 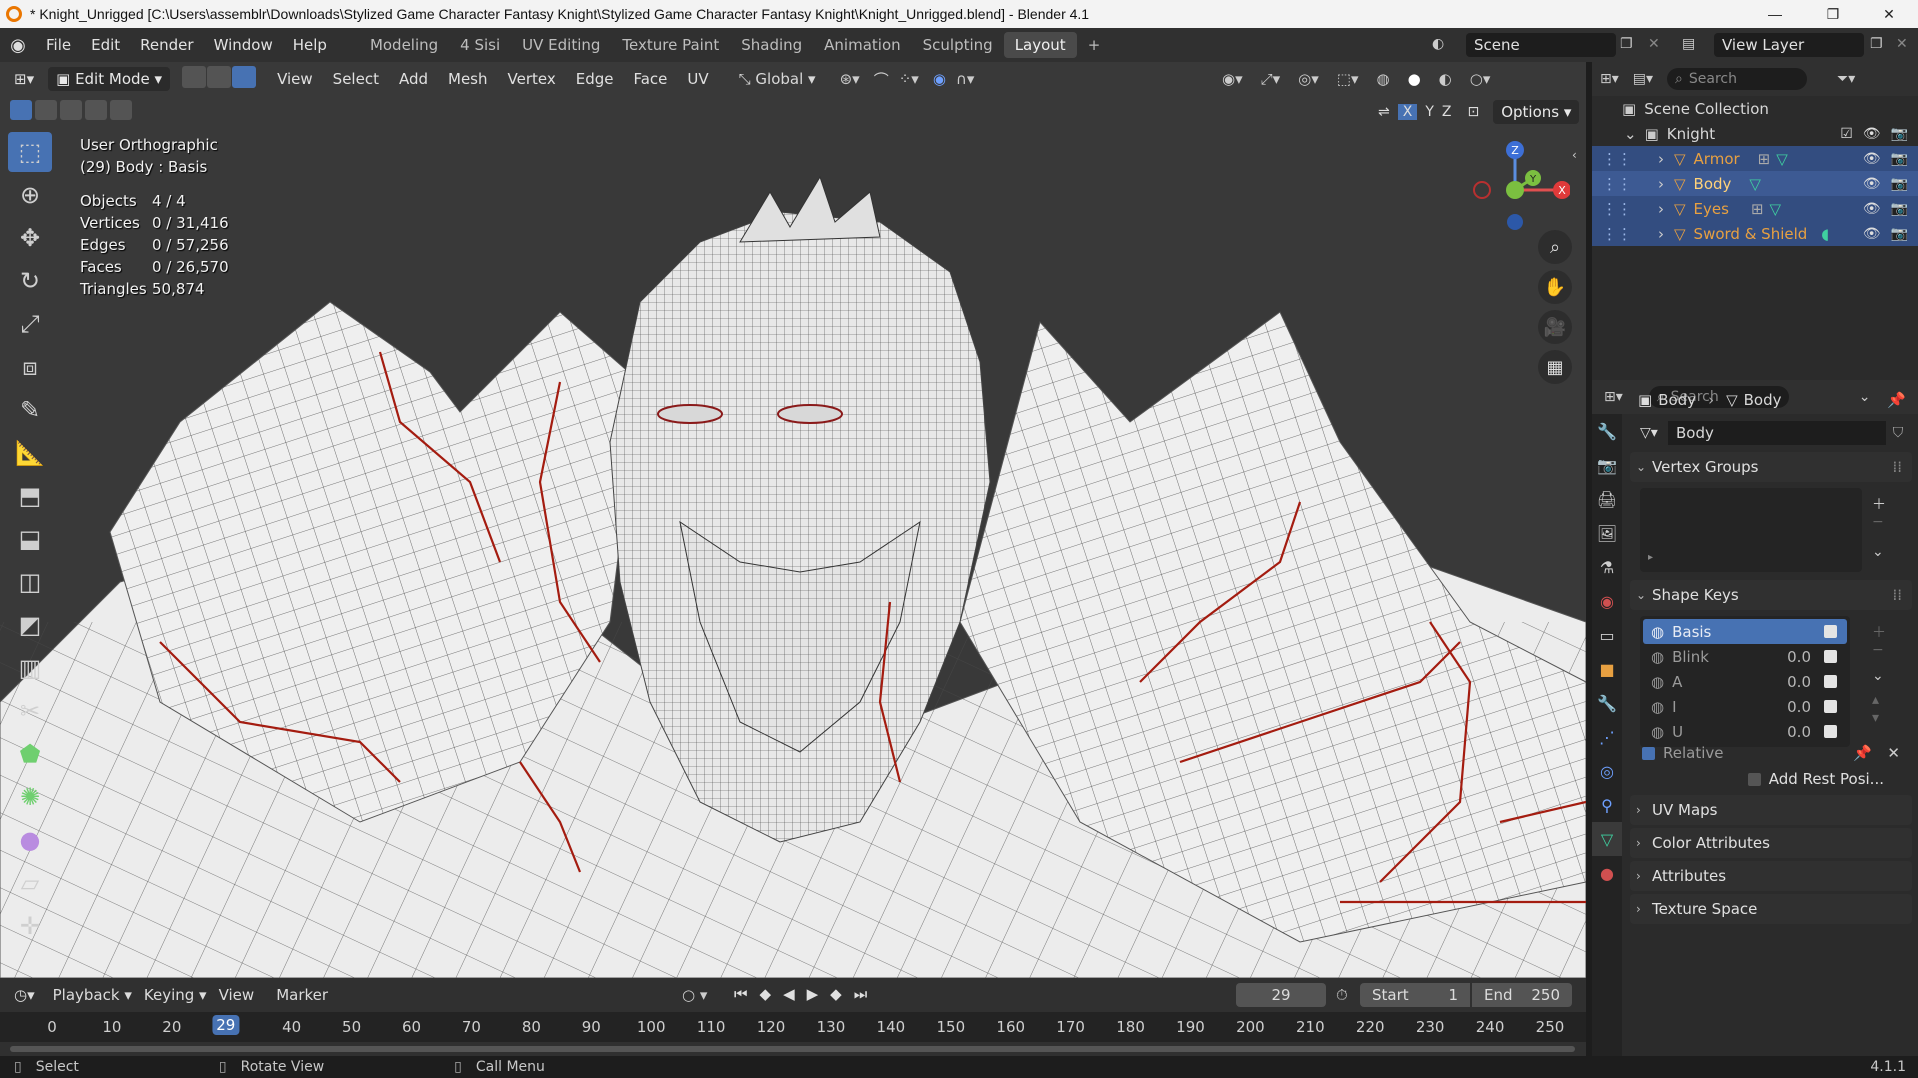 I want to click on stopwatch-icon: ⏱, so click(x=1342, y=995).